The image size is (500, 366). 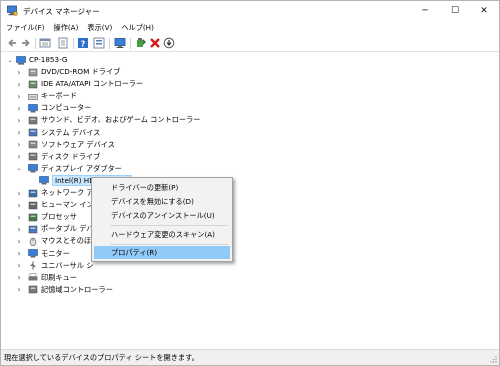 I want to click on tree-category-item: › サウンド、ビデオ、およびゲーム コントローラー, so click(x=152, y=120).